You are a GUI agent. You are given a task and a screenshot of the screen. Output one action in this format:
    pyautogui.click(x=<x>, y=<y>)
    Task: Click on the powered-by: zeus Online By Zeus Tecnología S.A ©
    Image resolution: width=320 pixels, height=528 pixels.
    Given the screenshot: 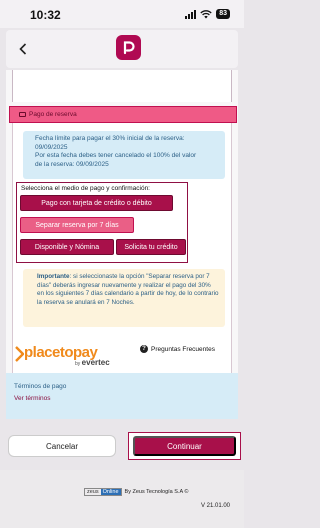 What is the action you would take?
    pyautogui.click(x=136, y=492)
    